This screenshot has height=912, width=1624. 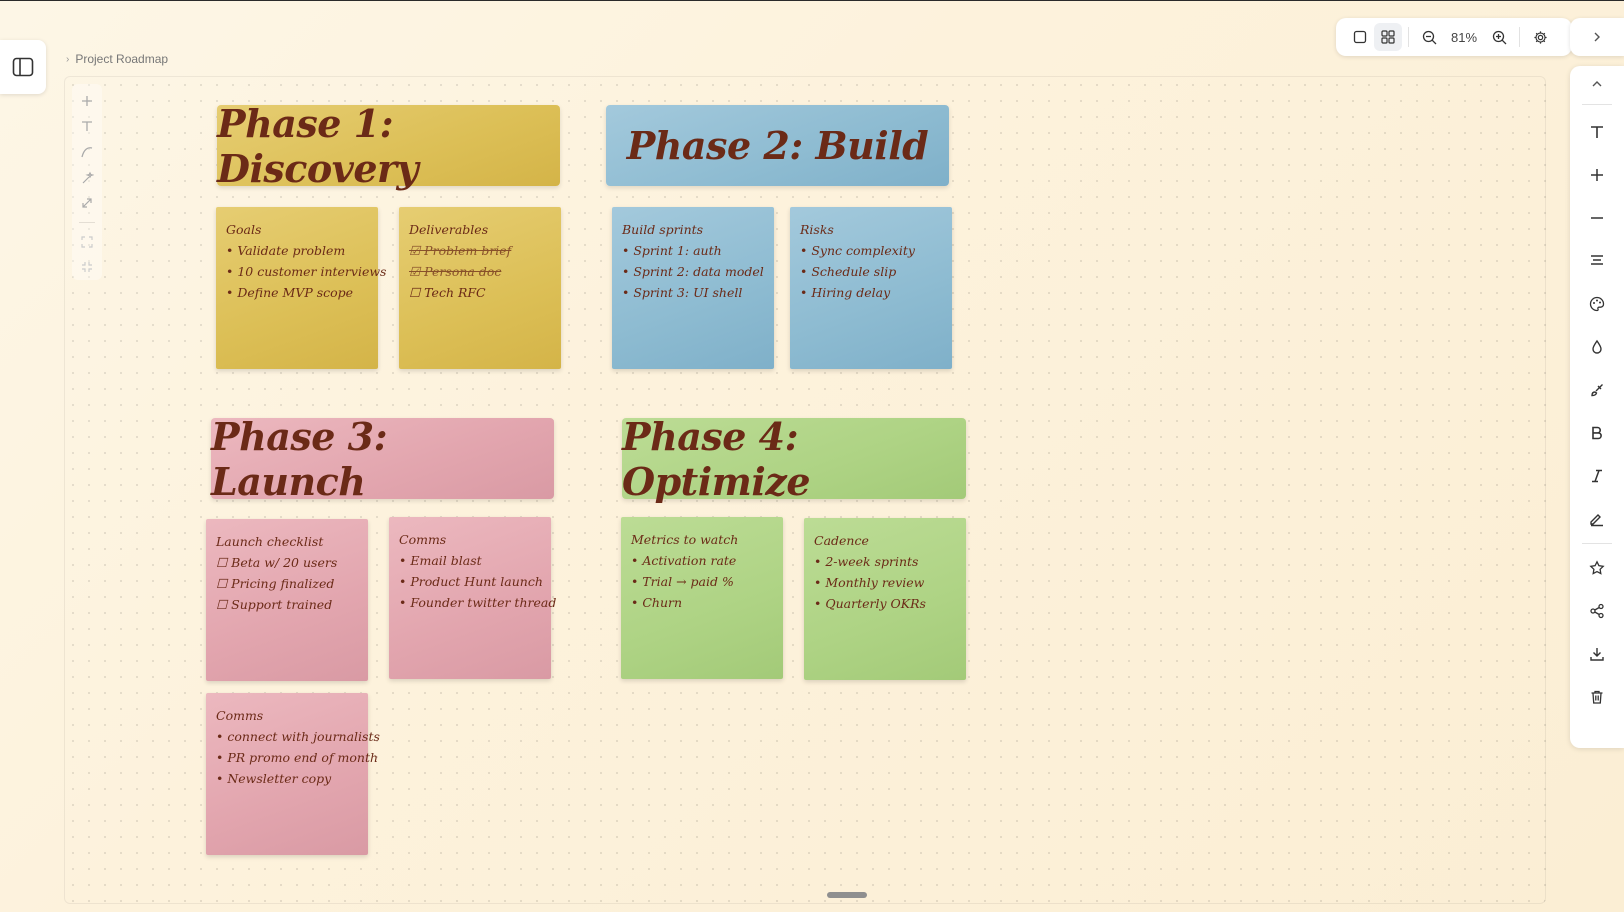 What do you see at coordinates (1597, 304) in the screenshot?
I see `color-palette-button` at bounding box center [1597, 304].